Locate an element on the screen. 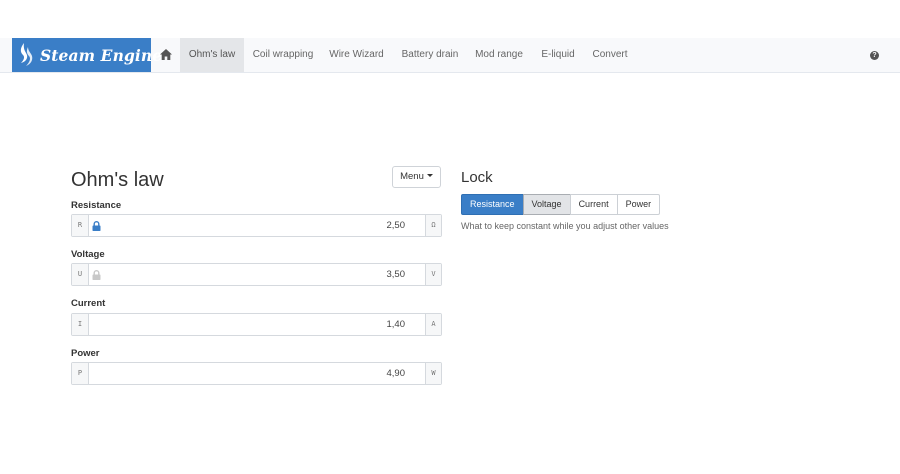 The height and width of the screenshot is (474, 900). current-value: 1,40 is located at coordinates (396, 324).